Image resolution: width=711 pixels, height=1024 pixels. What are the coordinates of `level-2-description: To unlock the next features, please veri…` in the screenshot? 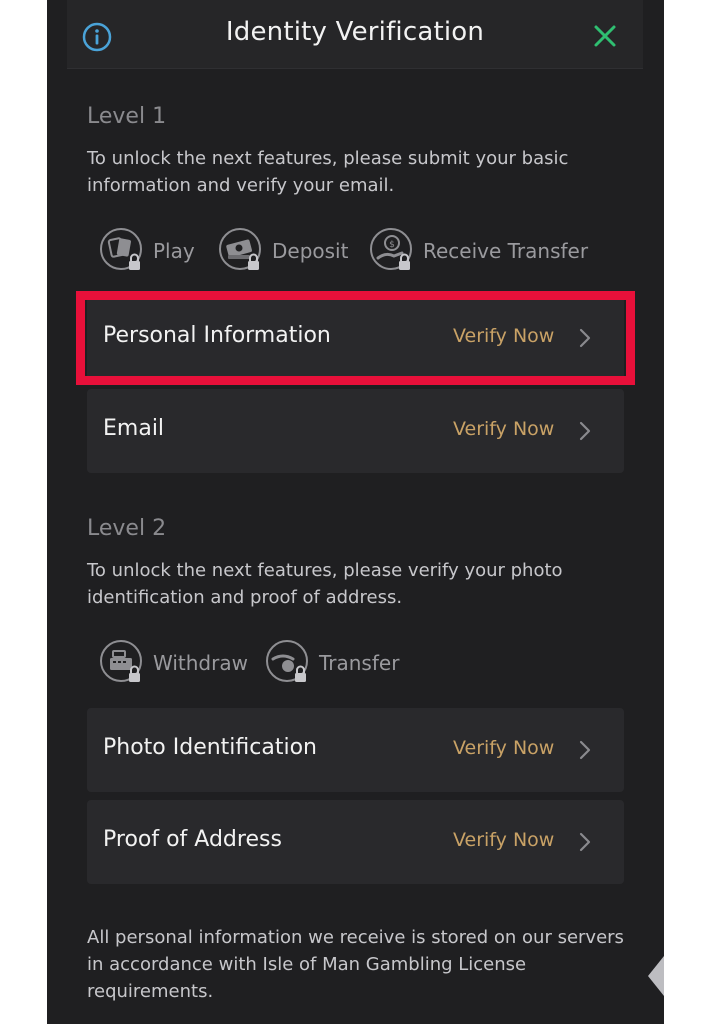 It's located at (325, 584).